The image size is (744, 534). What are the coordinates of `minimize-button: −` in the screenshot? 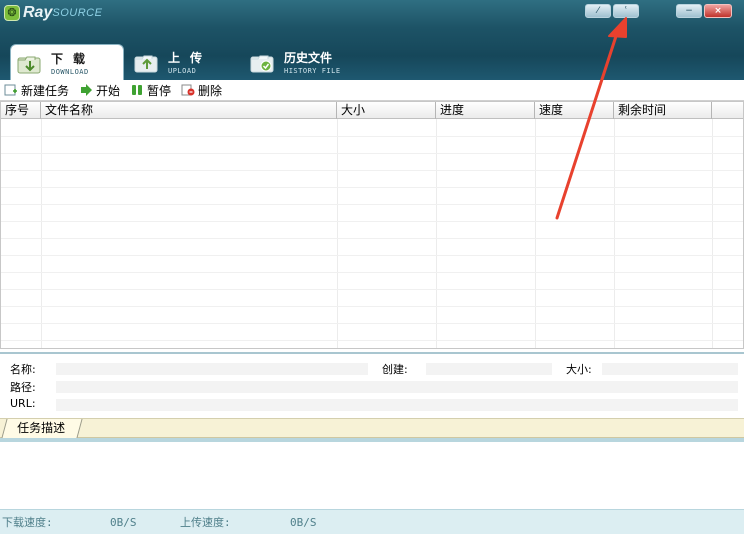 It's located at (689, 11).